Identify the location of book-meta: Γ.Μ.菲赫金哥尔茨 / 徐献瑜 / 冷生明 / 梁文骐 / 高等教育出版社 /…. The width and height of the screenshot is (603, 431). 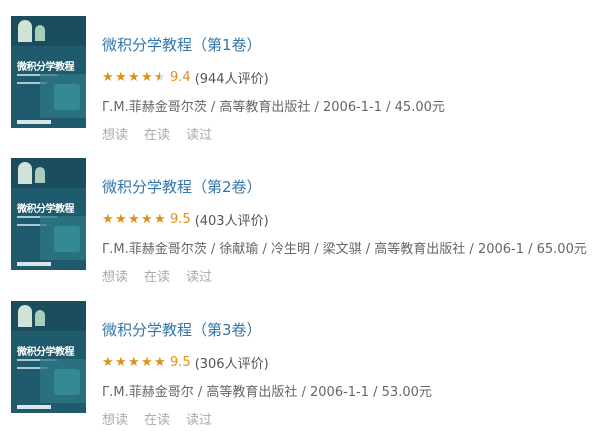
(344, 249).